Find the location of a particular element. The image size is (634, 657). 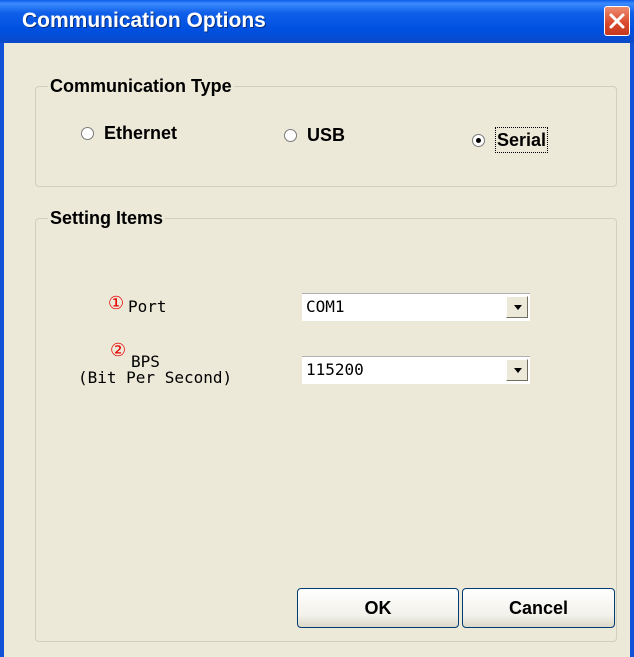

radio-usb-indicator is located at coordinates (290, 135).